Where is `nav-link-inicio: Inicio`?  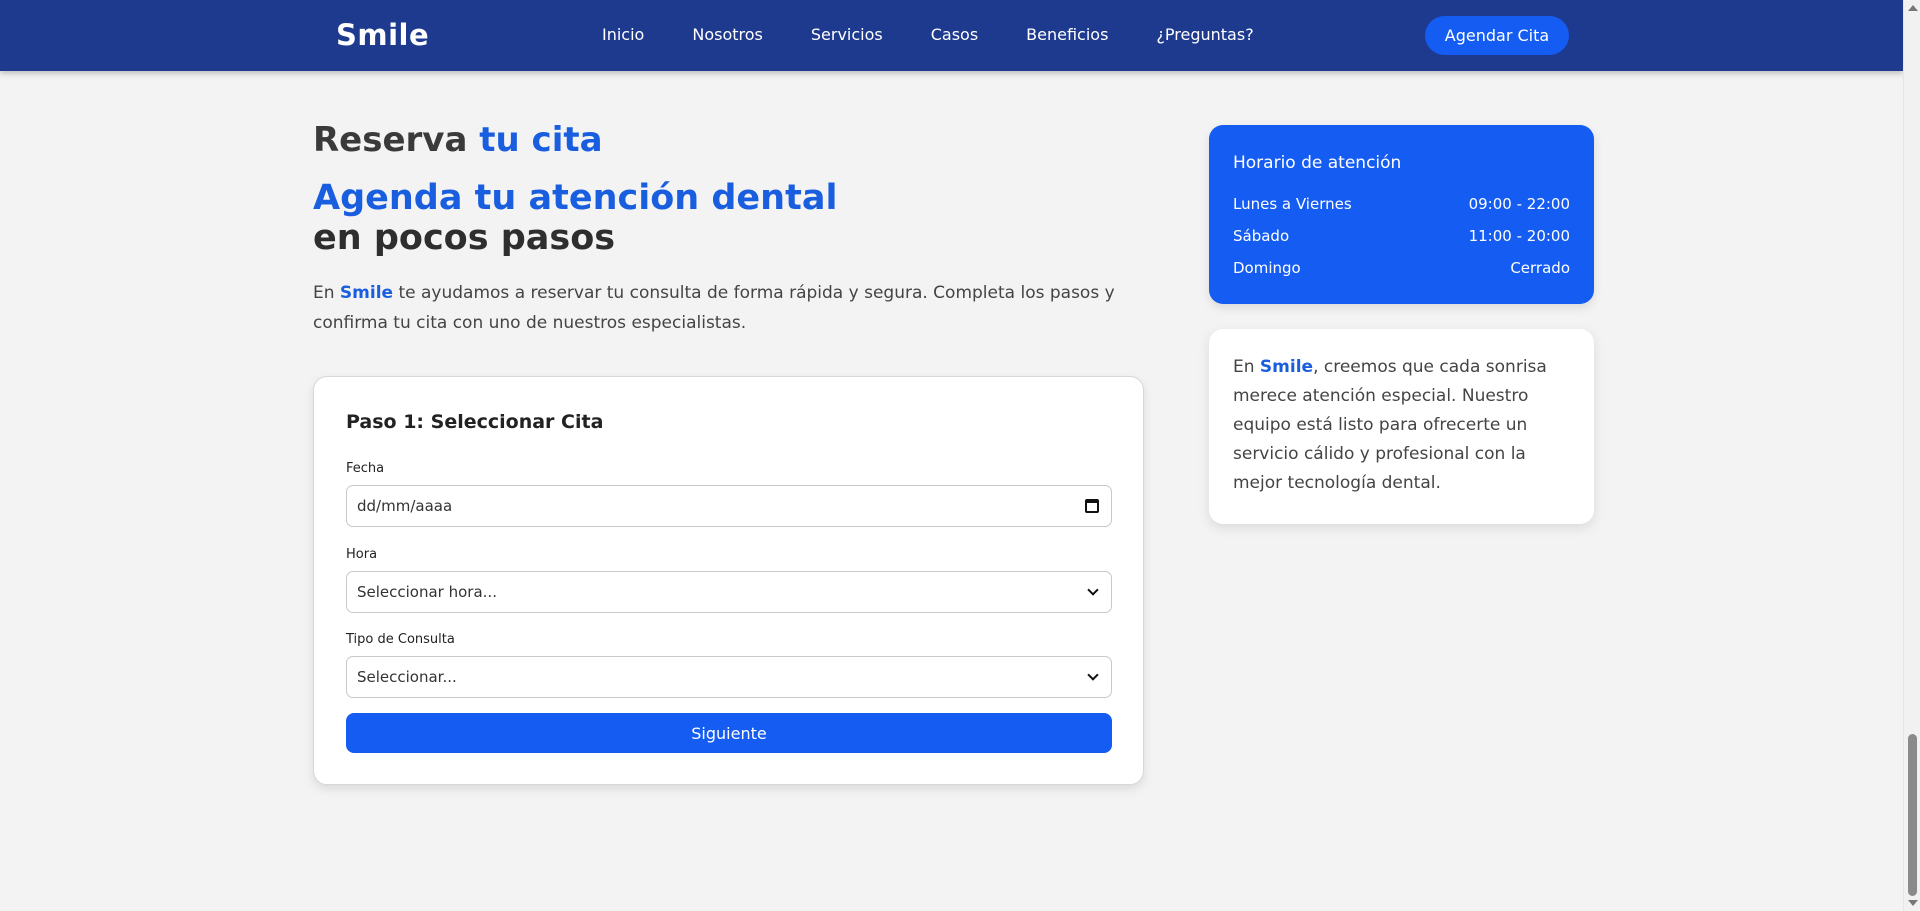 nav-link-inicio: Inicio is located at coordinates (623, 34).